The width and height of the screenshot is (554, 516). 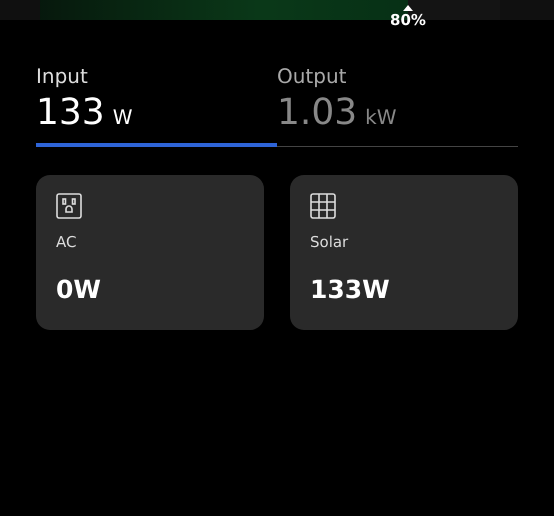 What do you see at coordinates (156, 105) in the screenshot?
I see `tab: Input 133 W` at bounding box center [156, 105].